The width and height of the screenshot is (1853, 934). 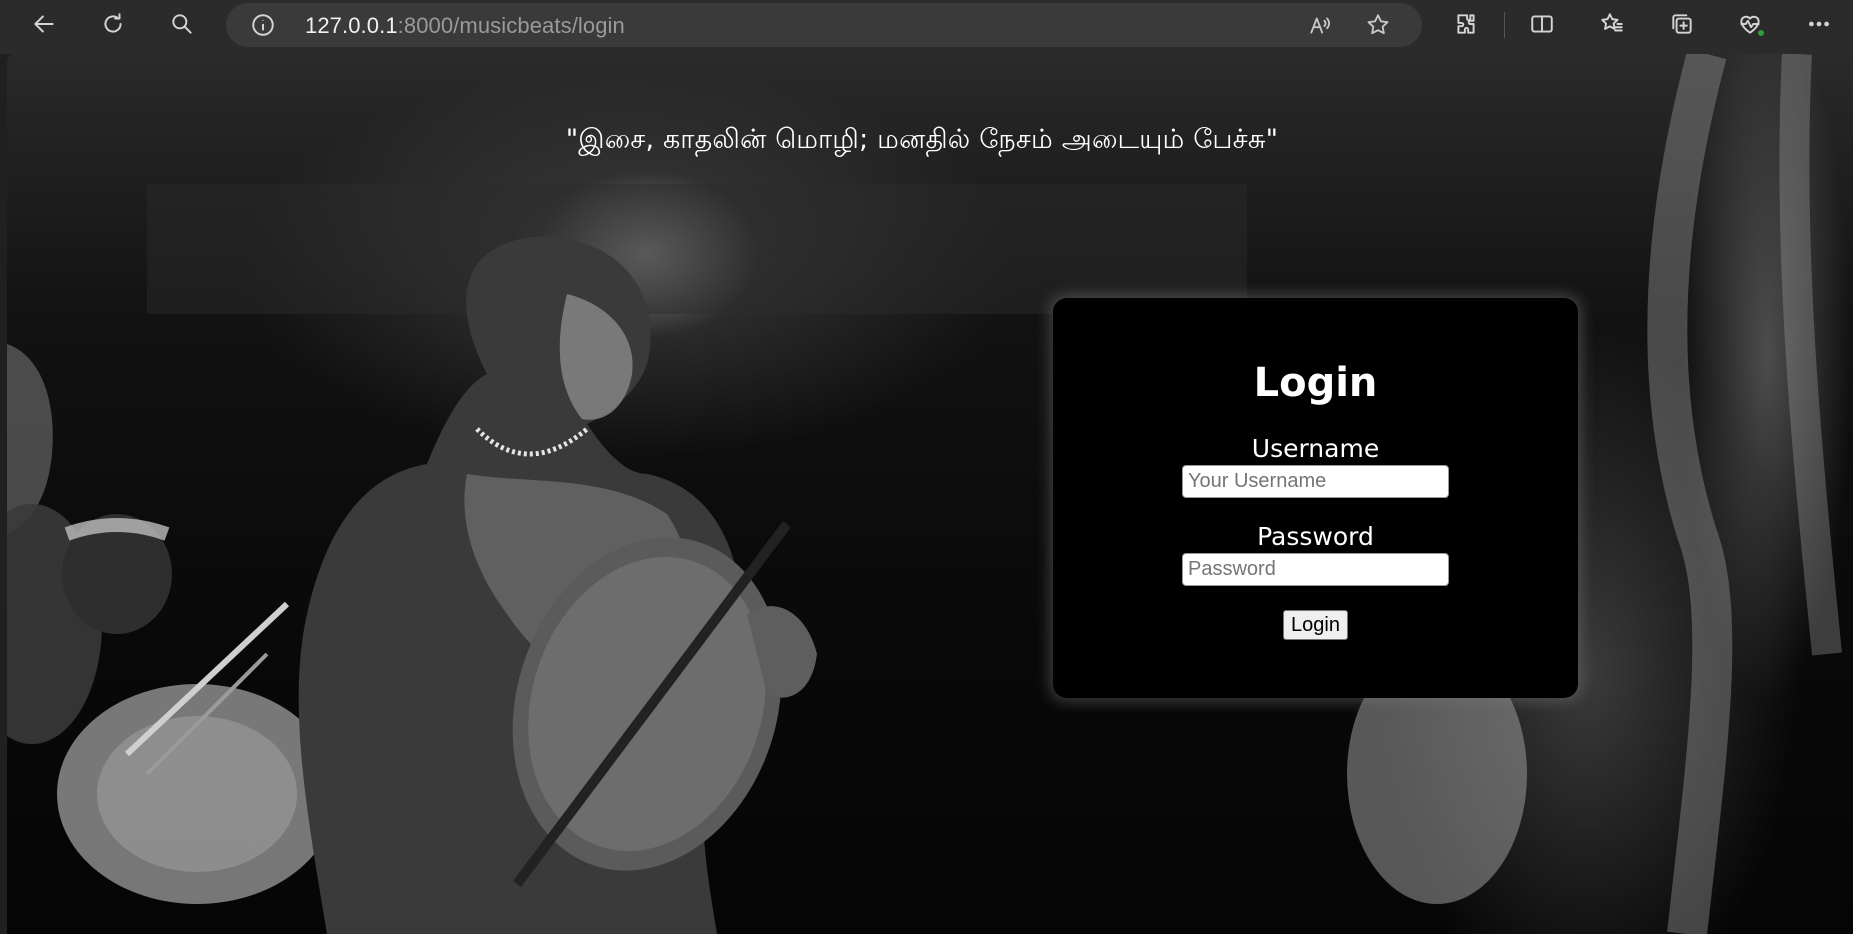 I want to click on login-card: Login Username Password Login, so click(x=1315, y=498).